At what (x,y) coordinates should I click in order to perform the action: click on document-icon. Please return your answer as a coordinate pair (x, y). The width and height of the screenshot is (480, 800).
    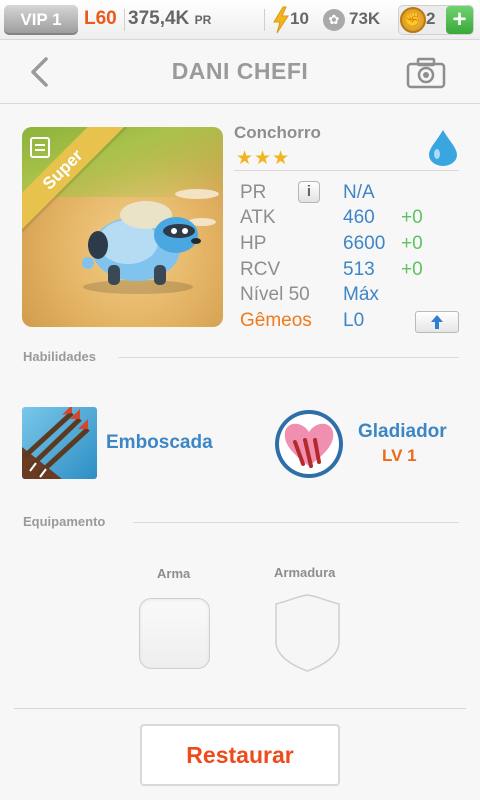
    Looking at the image, I should click on (40, 147).